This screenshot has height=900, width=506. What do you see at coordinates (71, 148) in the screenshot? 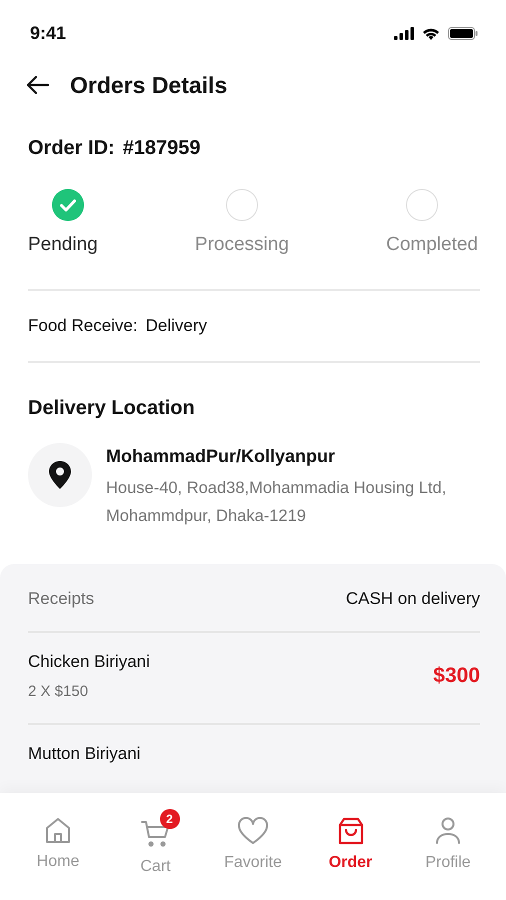
I see `order-id-label: Order ID:` at bounding box center [71, 148].